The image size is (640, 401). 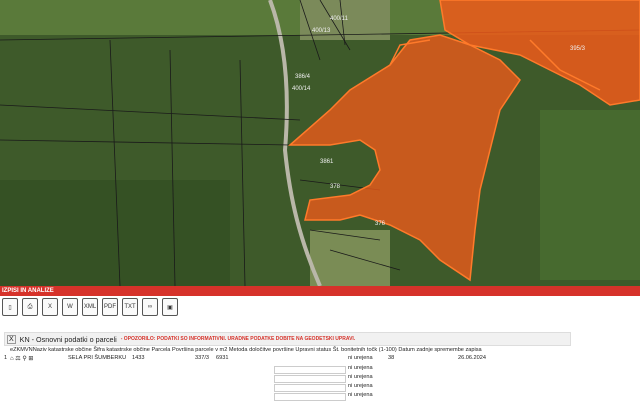 I want to click on parcel-label-4: 386/4, so click(x=303, y=77).